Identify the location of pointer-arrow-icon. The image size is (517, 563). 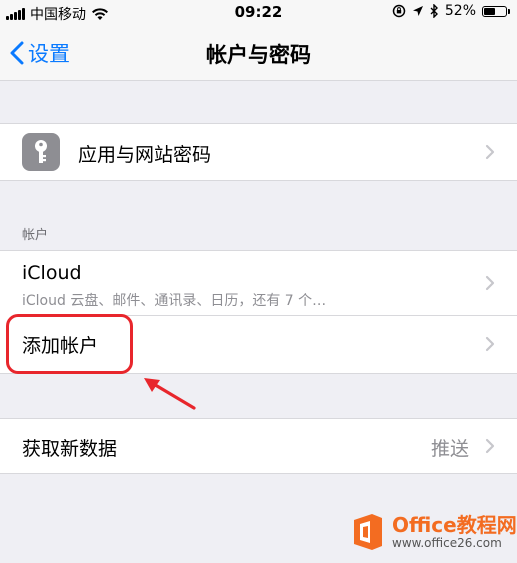
(170, 394).